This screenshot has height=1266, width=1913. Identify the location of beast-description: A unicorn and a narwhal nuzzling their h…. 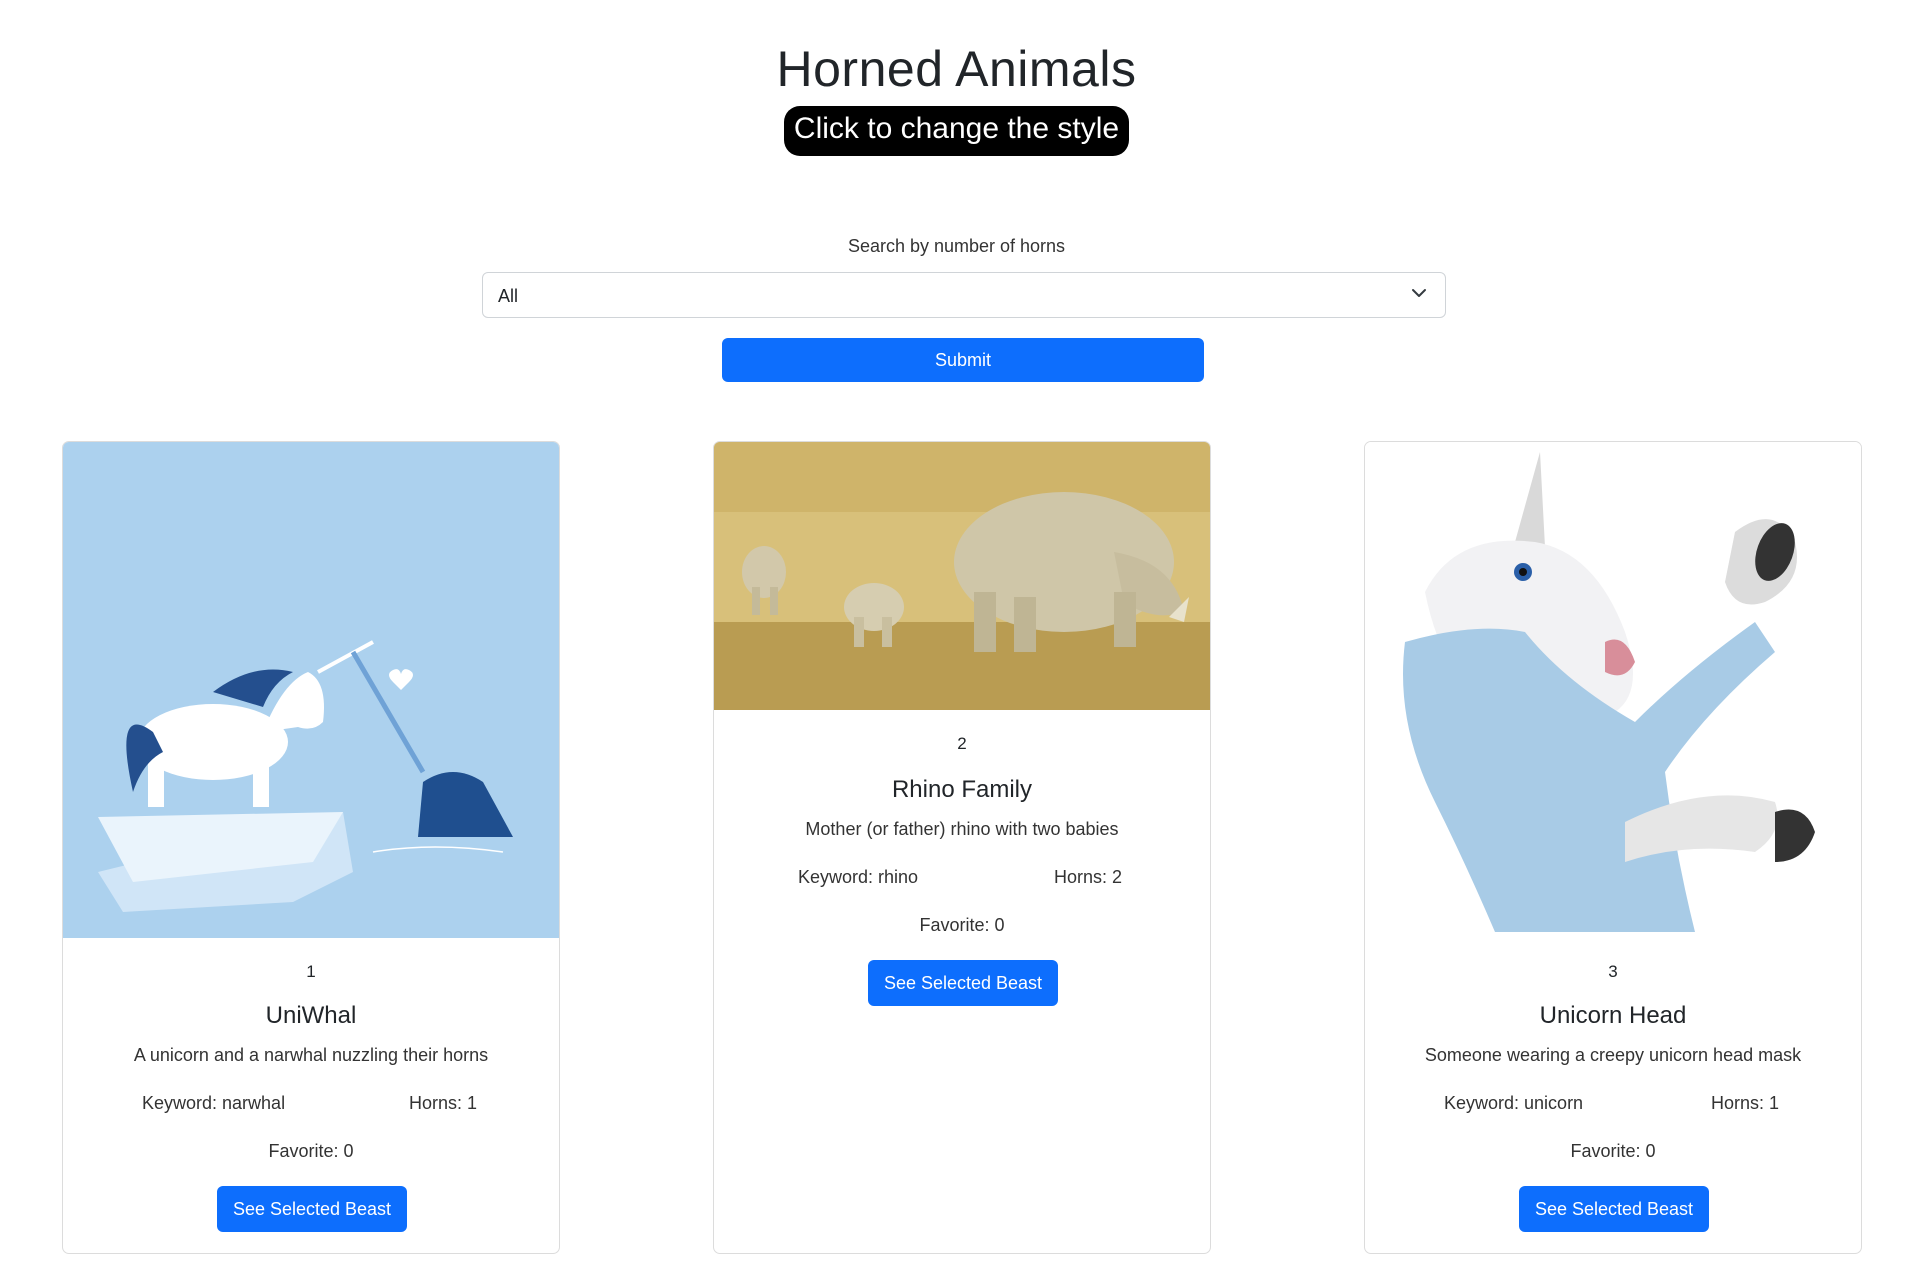
(311, 1055).